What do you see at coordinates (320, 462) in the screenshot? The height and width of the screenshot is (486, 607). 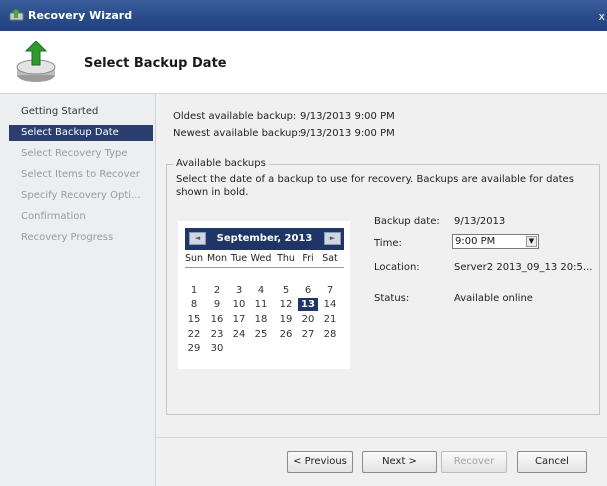 I see `previous-button: < Previous` at bounding box center [320, 462].